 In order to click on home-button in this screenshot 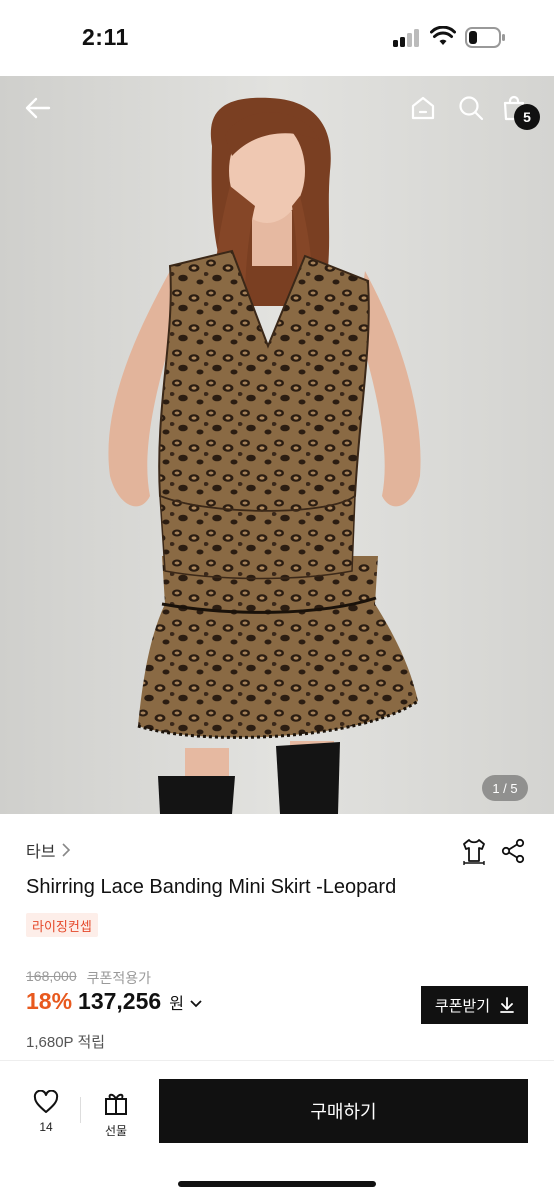, I will do `click(423, 108)`.